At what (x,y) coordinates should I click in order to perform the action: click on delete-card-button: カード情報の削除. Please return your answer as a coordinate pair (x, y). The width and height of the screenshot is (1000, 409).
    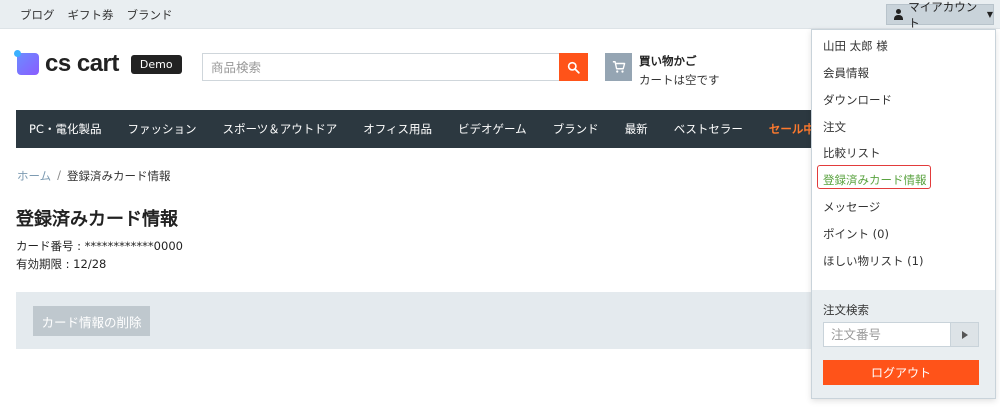
    Looking at the image, I should click on (91, 321).